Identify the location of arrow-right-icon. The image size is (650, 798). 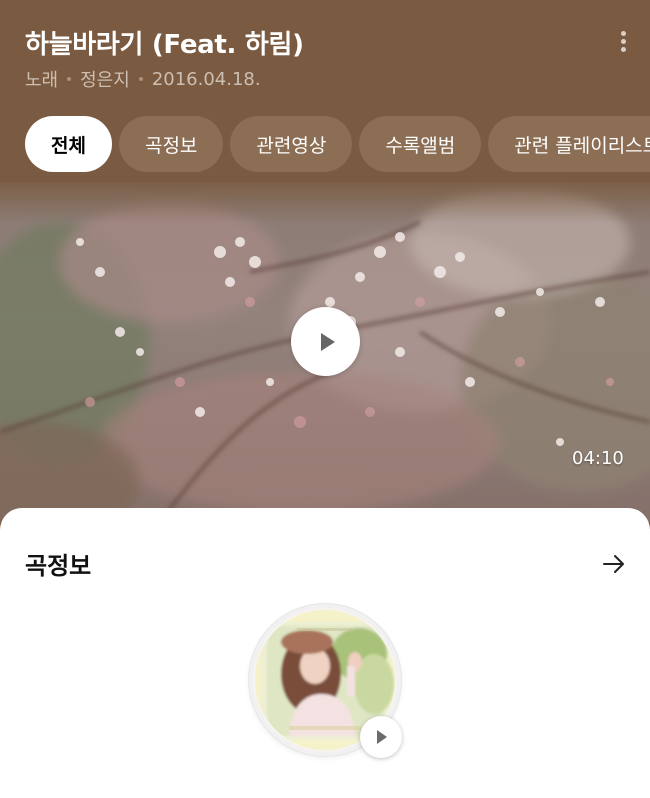
(613, 564).